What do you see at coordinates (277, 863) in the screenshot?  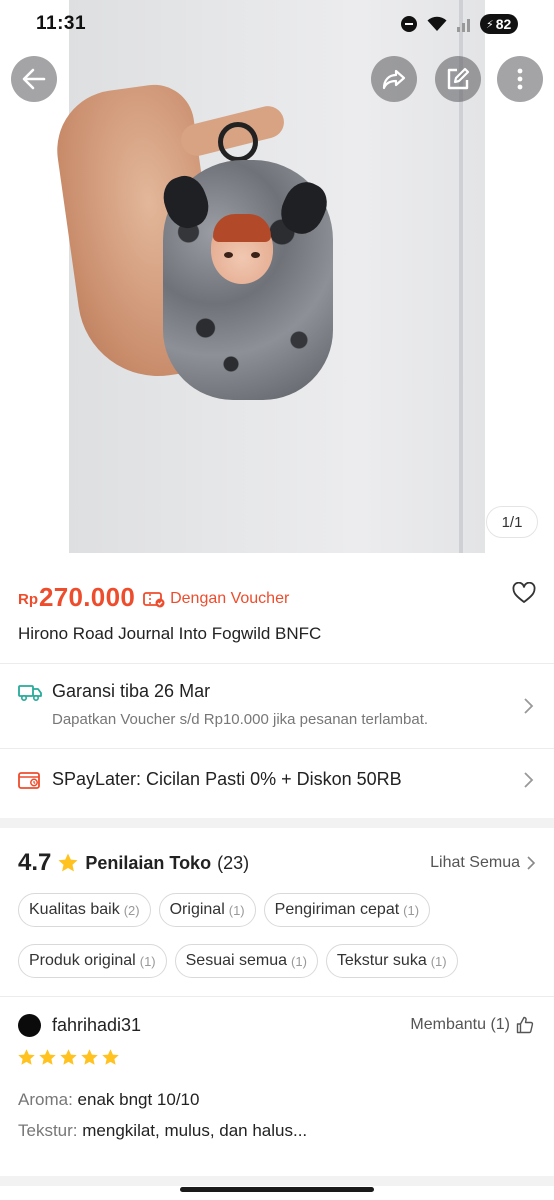 I see `shop-rating-header: 4.7 Penilaian Toko (23) Lihat Semua` at bounding box center [277, 863].